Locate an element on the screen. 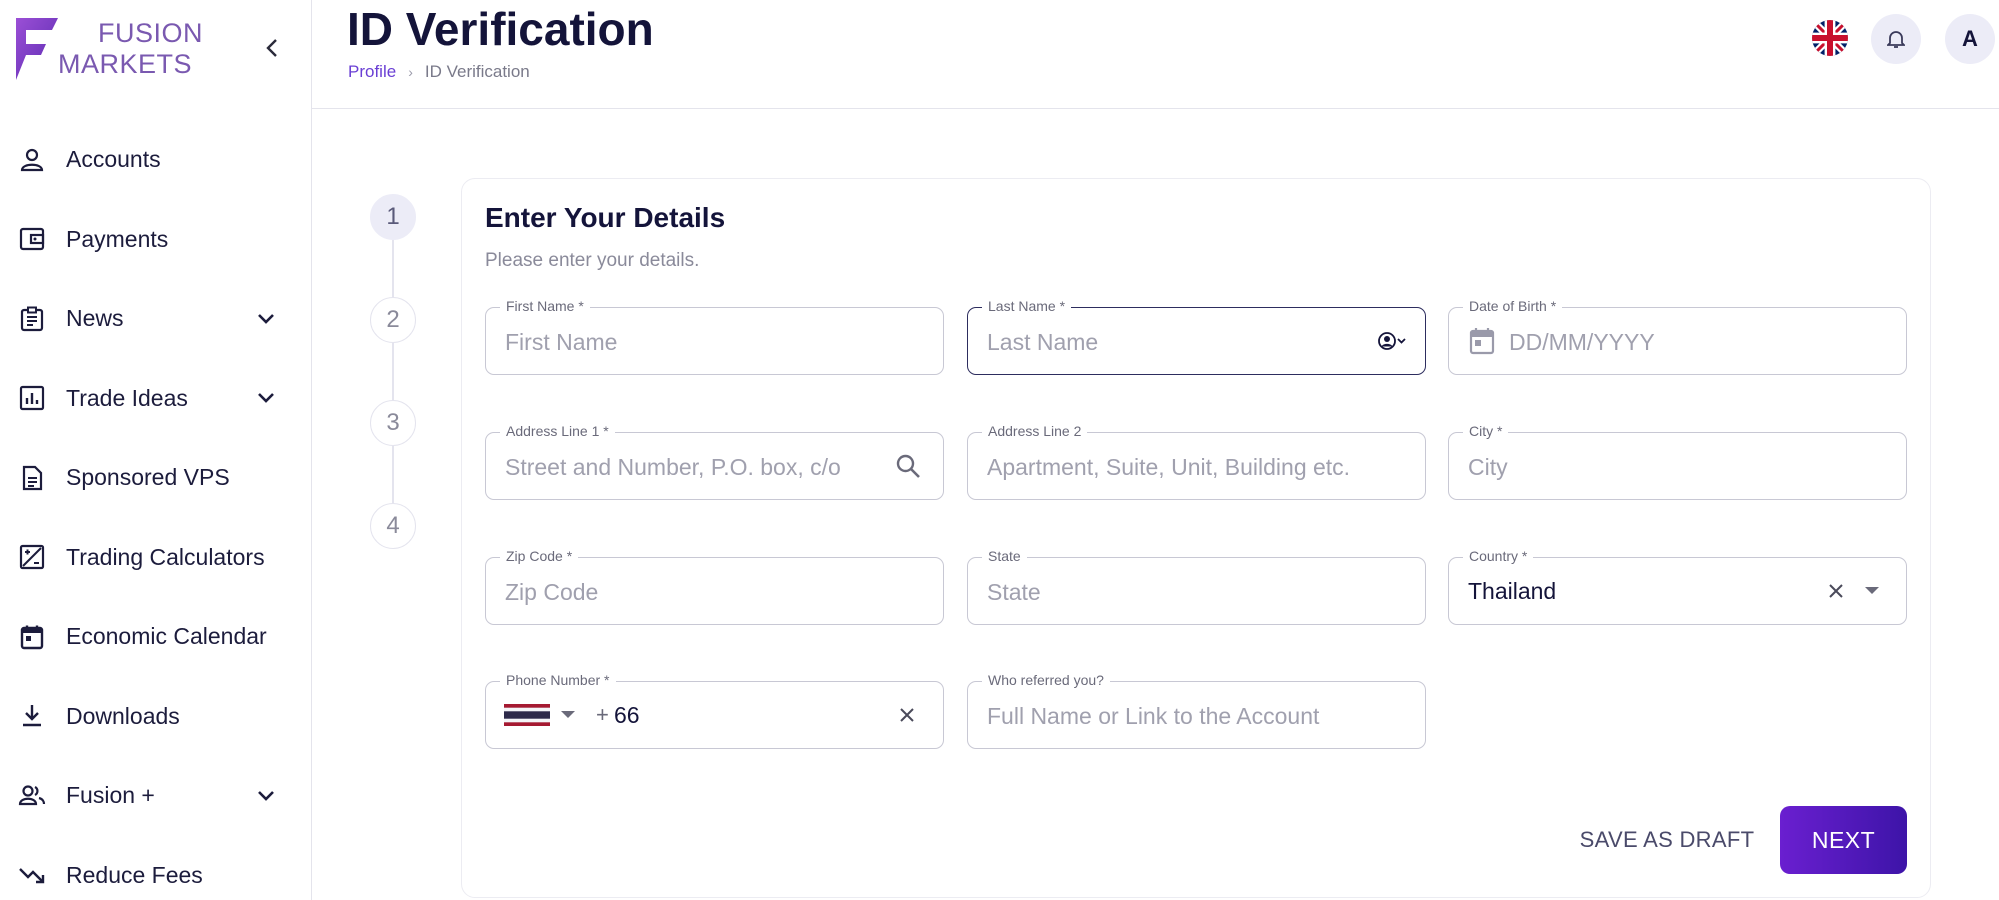 The image size is (1999, 900). breadcrumb: Profile › ID Verification is located at coordinates (439, 72).